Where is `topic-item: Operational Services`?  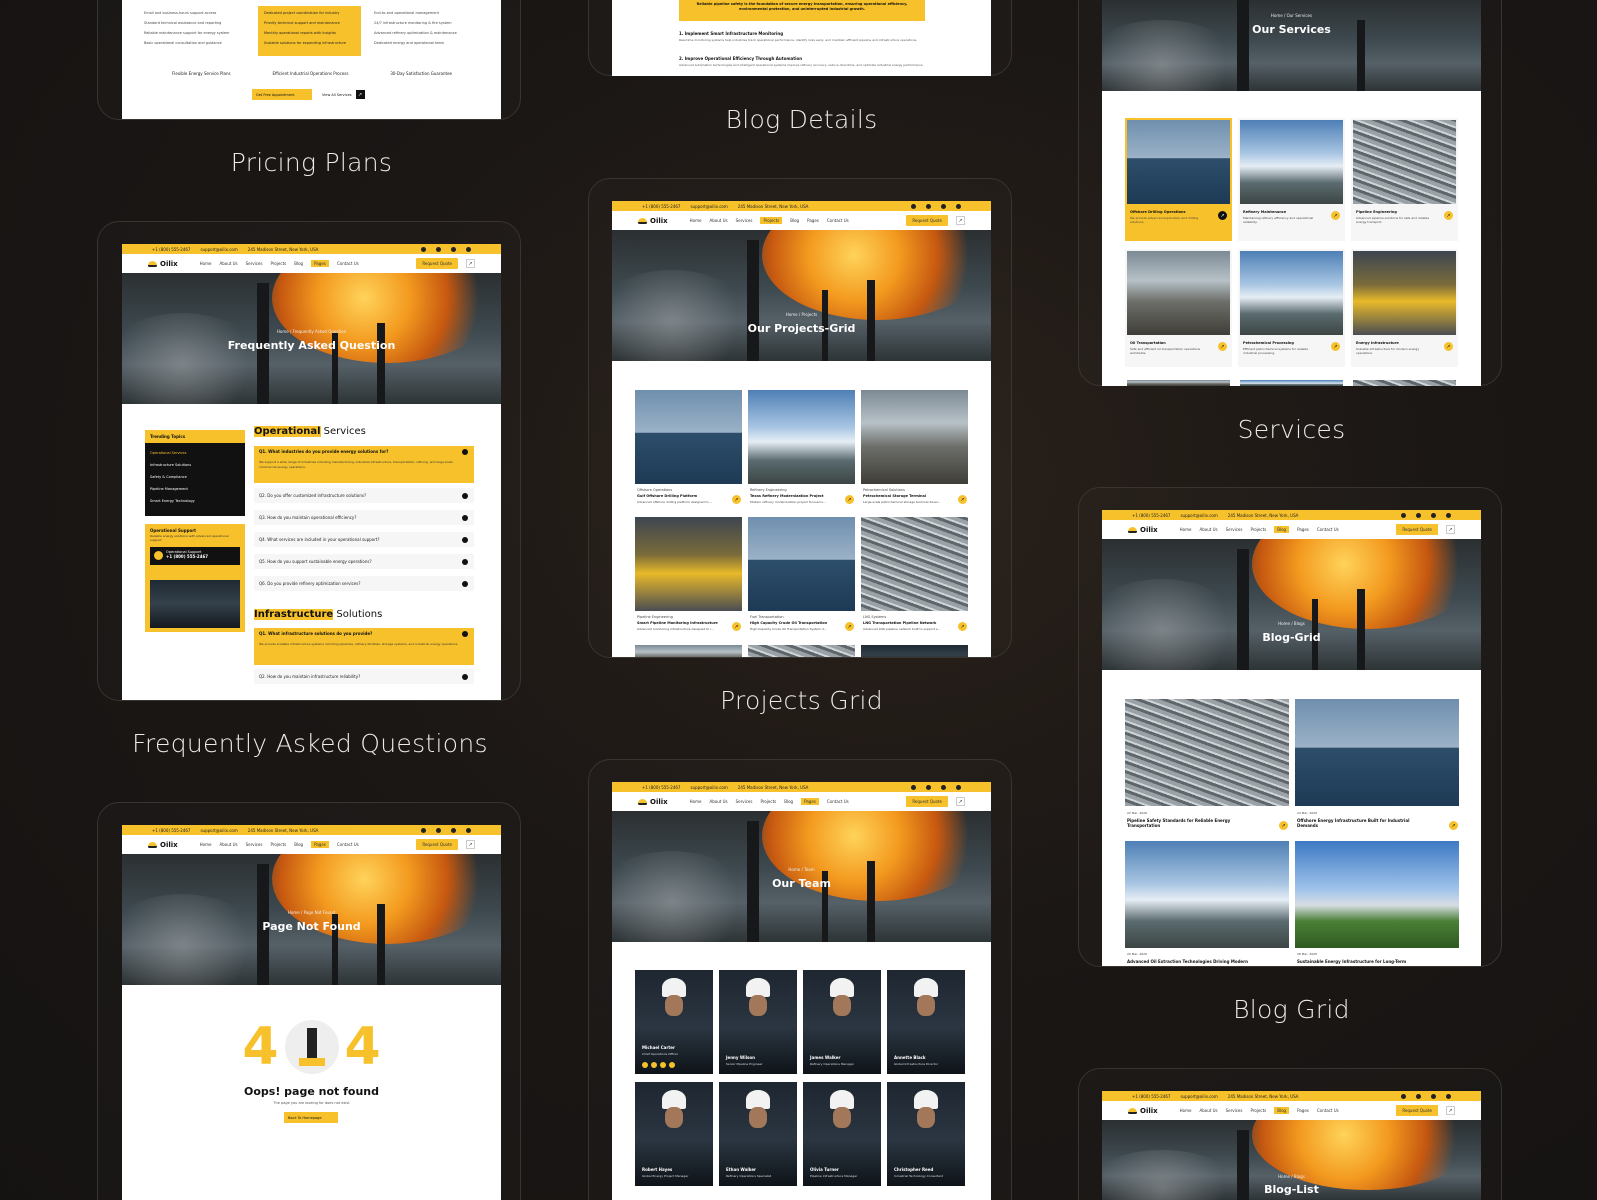
topic-item: Operational Services is located at coordinates (195, 453).